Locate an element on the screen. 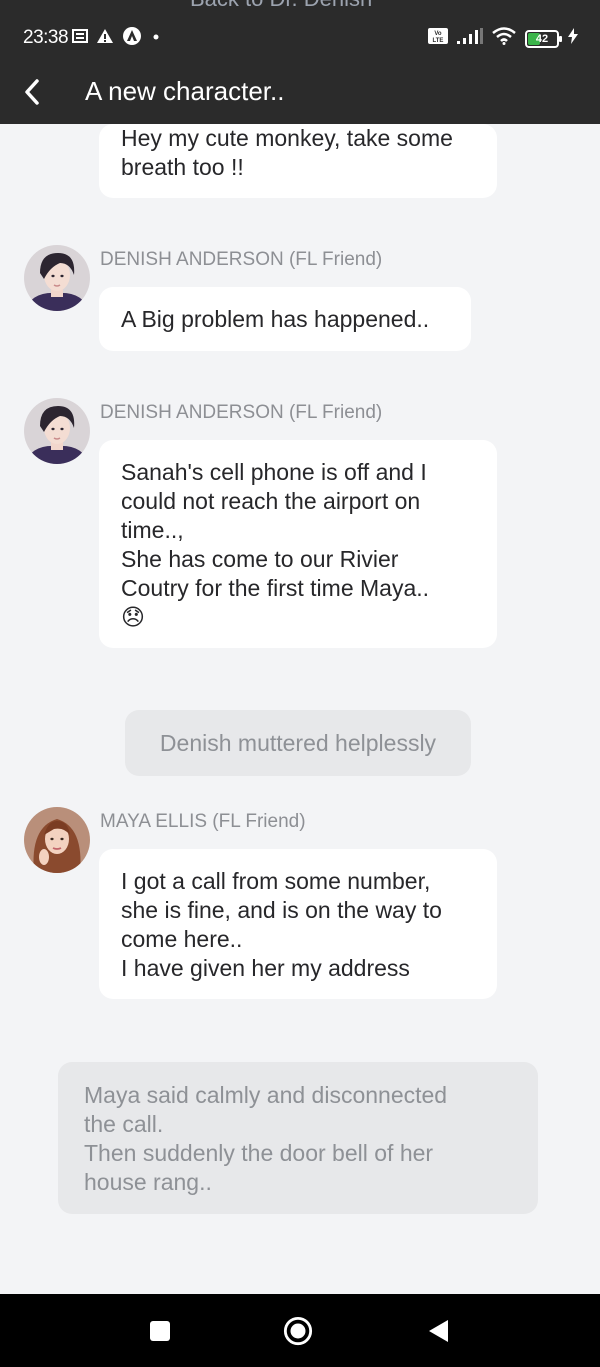 This screenshot has height=1367, width=600. notes-icon is located at coordinates (80, 38).